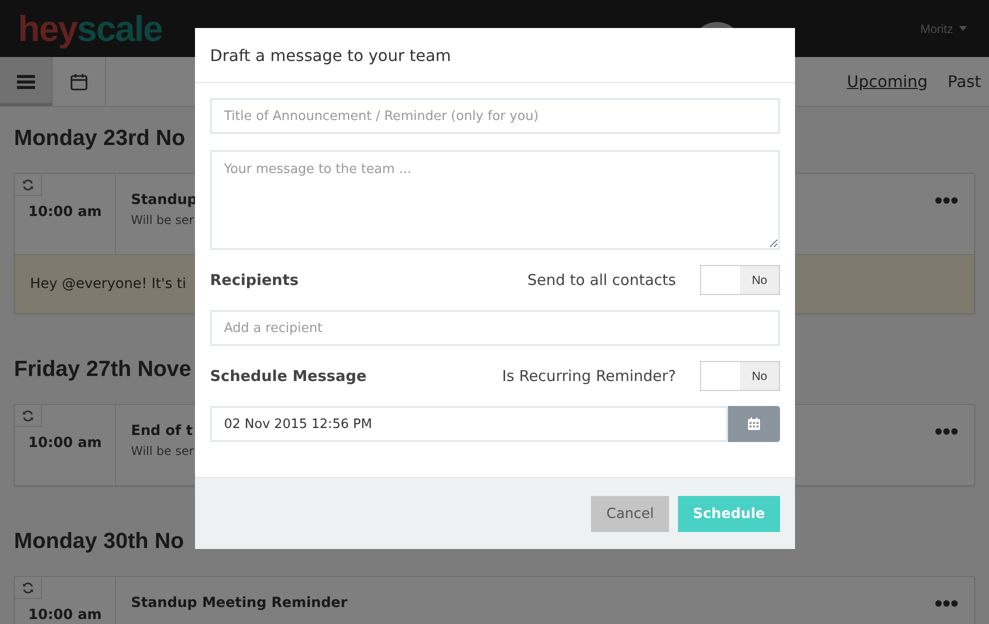 The image size is (989, 624). Describe the element at coordinates (964, 81) in the screenshot. I see `filter-link: Past` at that location.